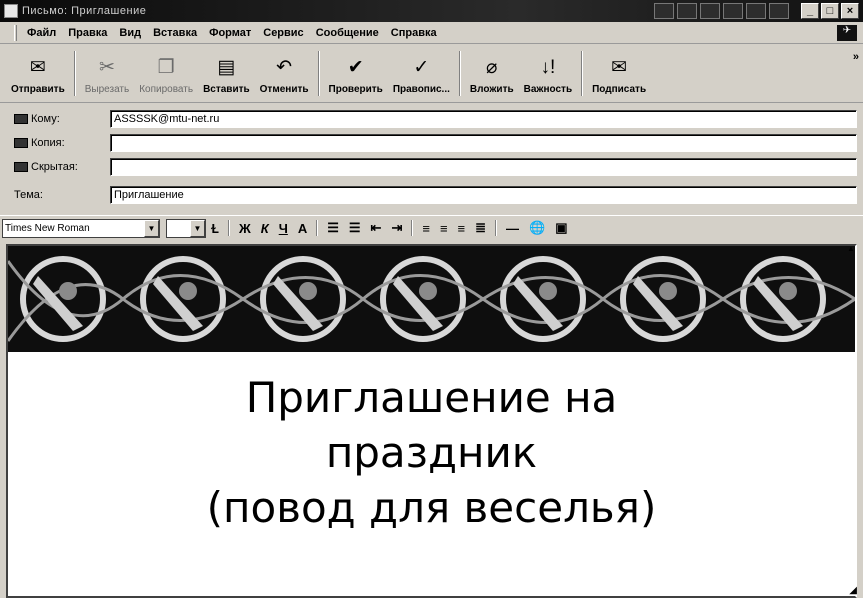 The height and width of the screenshot is (598, 863). I want to click on menu-view: Вид, so click(132, 33).